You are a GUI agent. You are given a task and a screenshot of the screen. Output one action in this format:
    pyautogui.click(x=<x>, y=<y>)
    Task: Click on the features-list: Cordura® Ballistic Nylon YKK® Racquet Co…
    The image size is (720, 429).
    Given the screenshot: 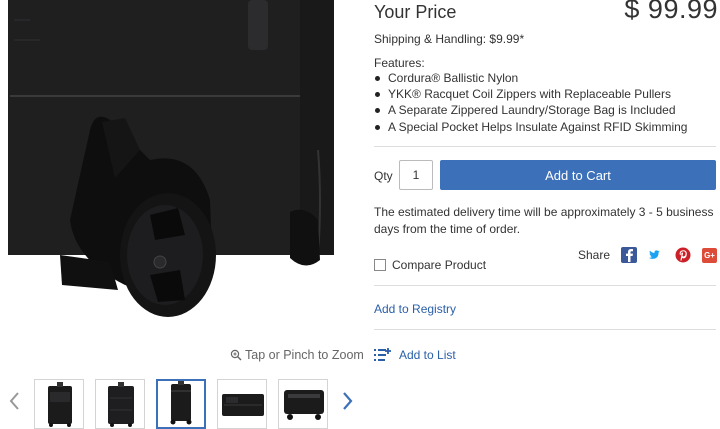 What is the action you would take?
    pyautogui.click(x=530, y=102)
    